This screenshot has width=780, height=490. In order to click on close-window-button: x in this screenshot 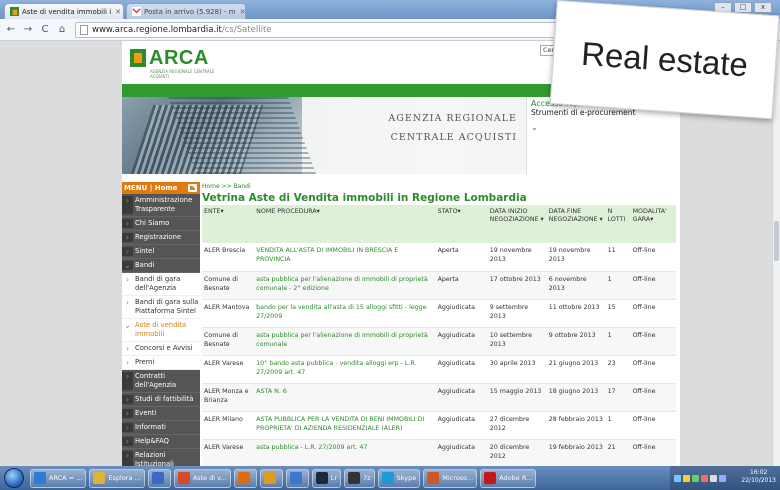, I will do `click(763, 7)`.